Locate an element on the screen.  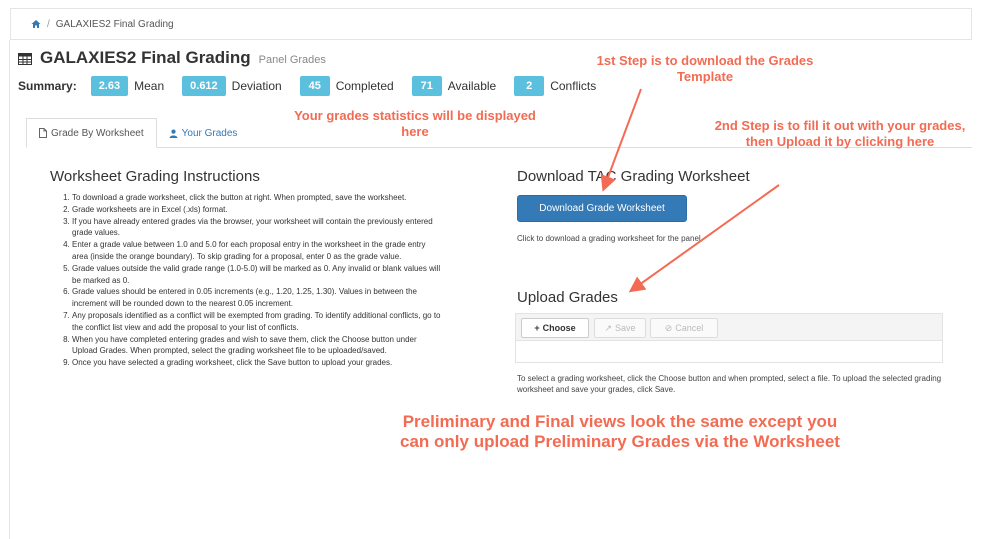
mean-label: Mean is located at coordinates (149, 86).